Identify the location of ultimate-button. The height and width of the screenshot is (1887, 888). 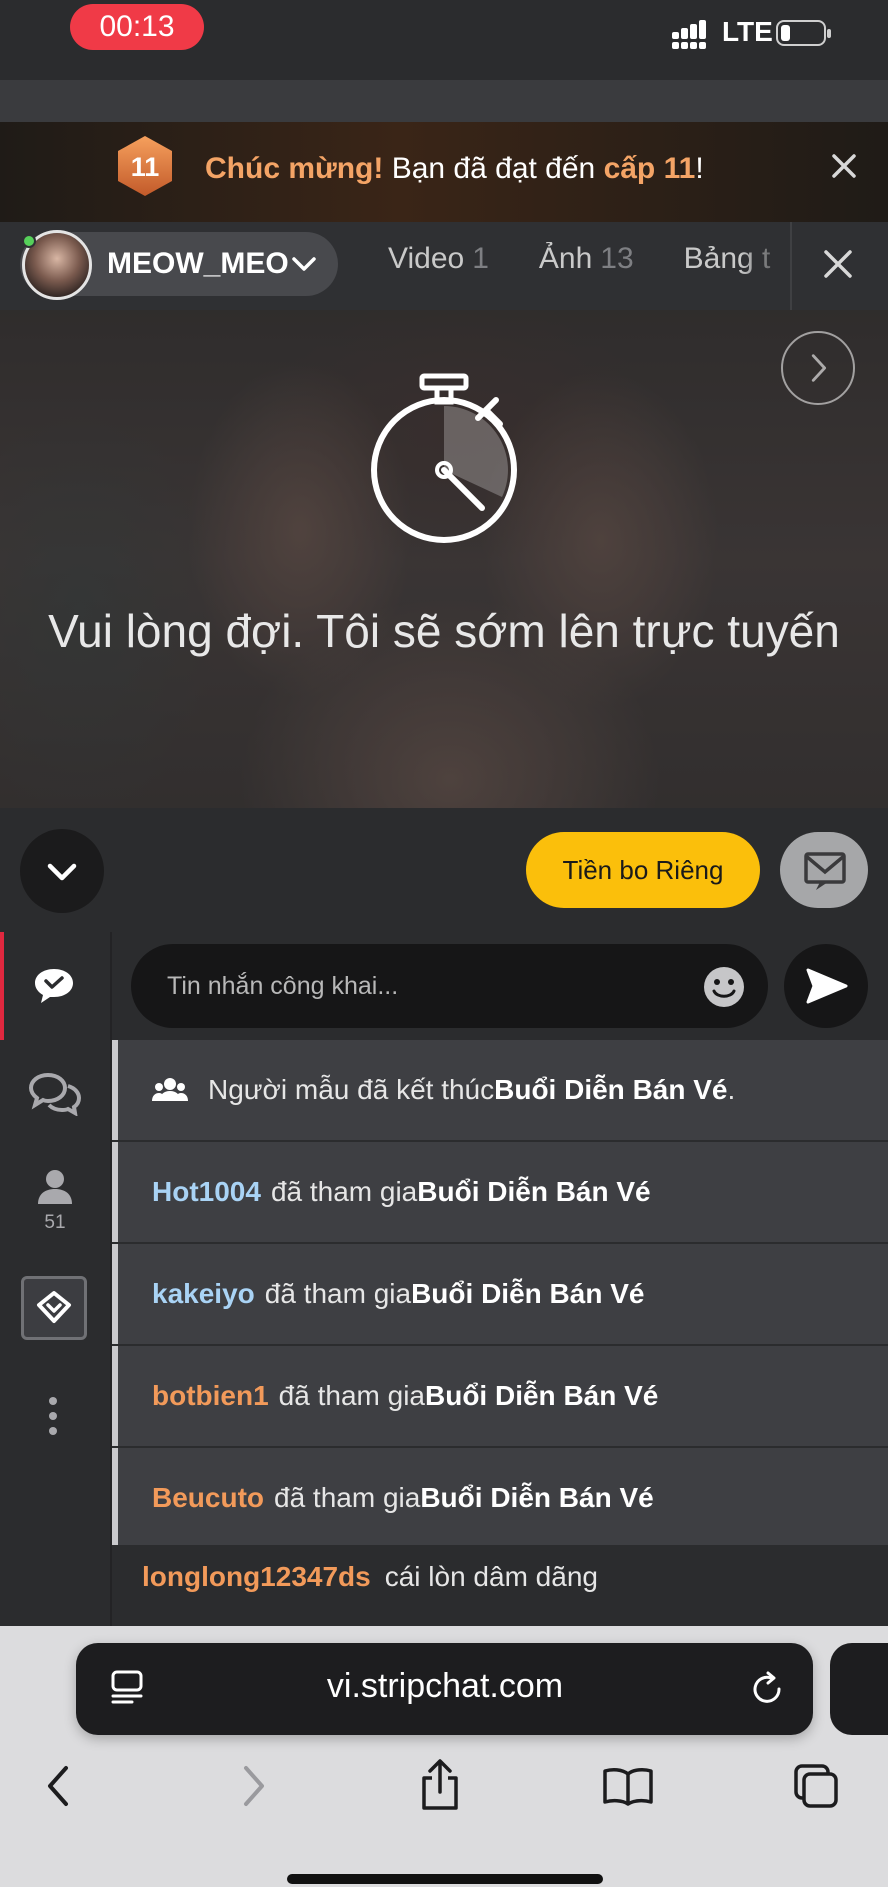
(54, 1308).